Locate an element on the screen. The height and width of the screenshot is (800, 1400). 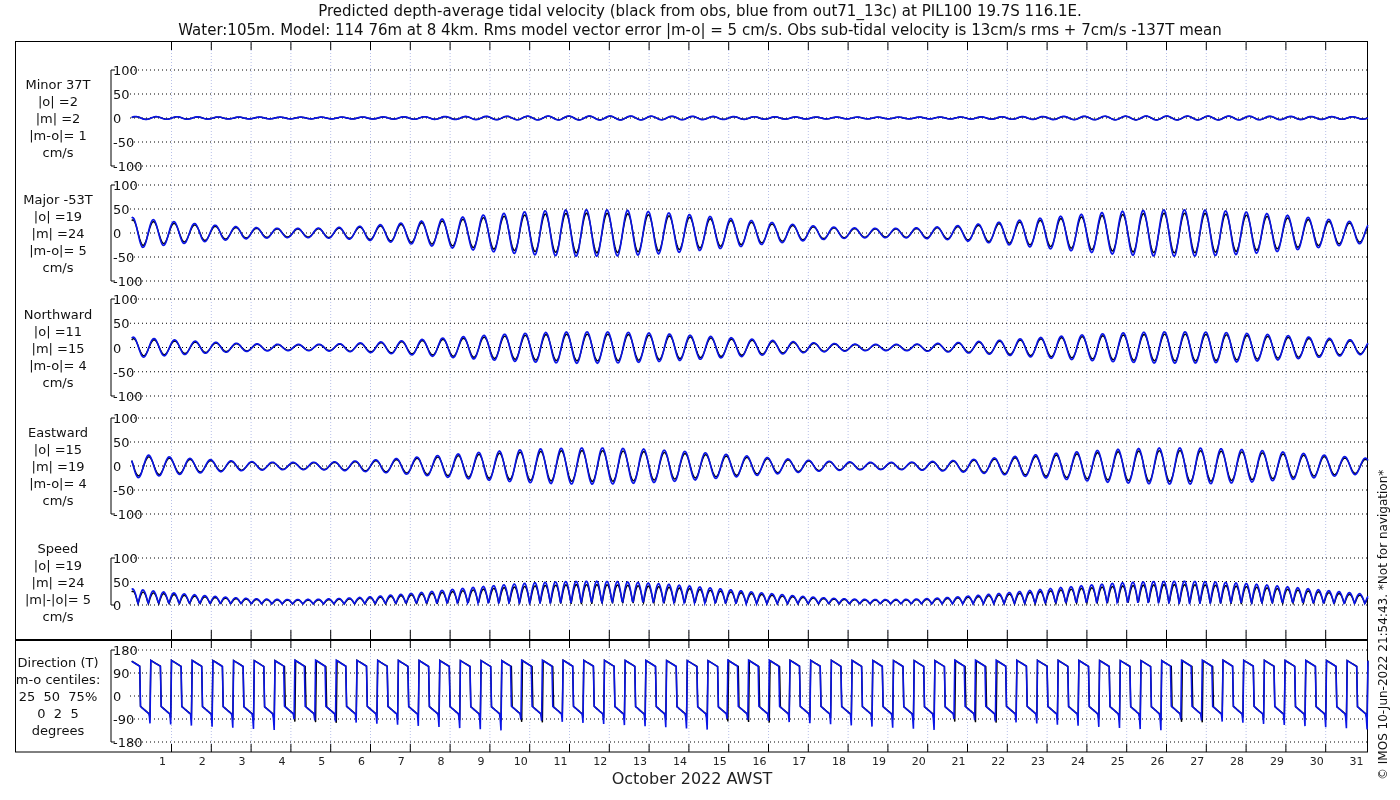
panel-label: Eastward |o| =15 |m| =19 |m-o|= 4 cm/s is located at coordinates (58, 466).